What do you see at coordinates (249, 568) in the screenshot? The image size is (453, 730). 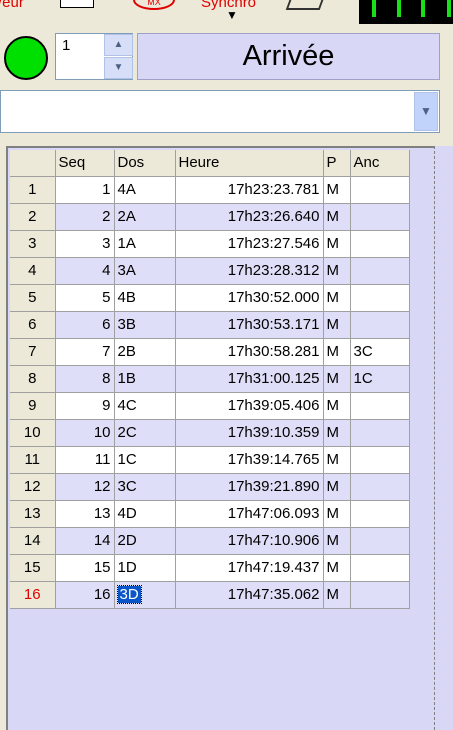 I see `heure-cell: 17h47:19.437` at bounding box center [249, 568].